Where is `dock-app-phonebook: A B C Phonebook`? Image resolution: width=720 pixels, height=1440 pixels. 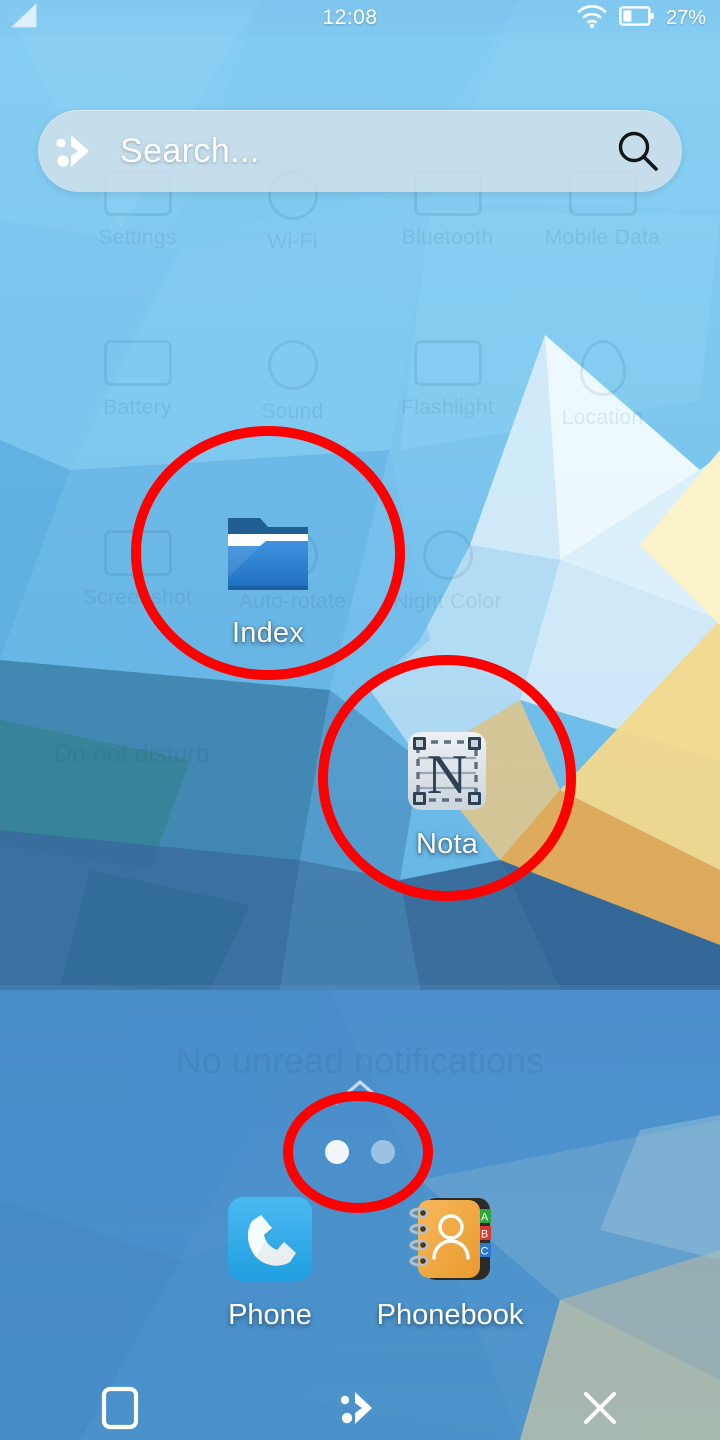
dock-app-phonebook: A B C Phonebook is located at coordinates (450, 1263).